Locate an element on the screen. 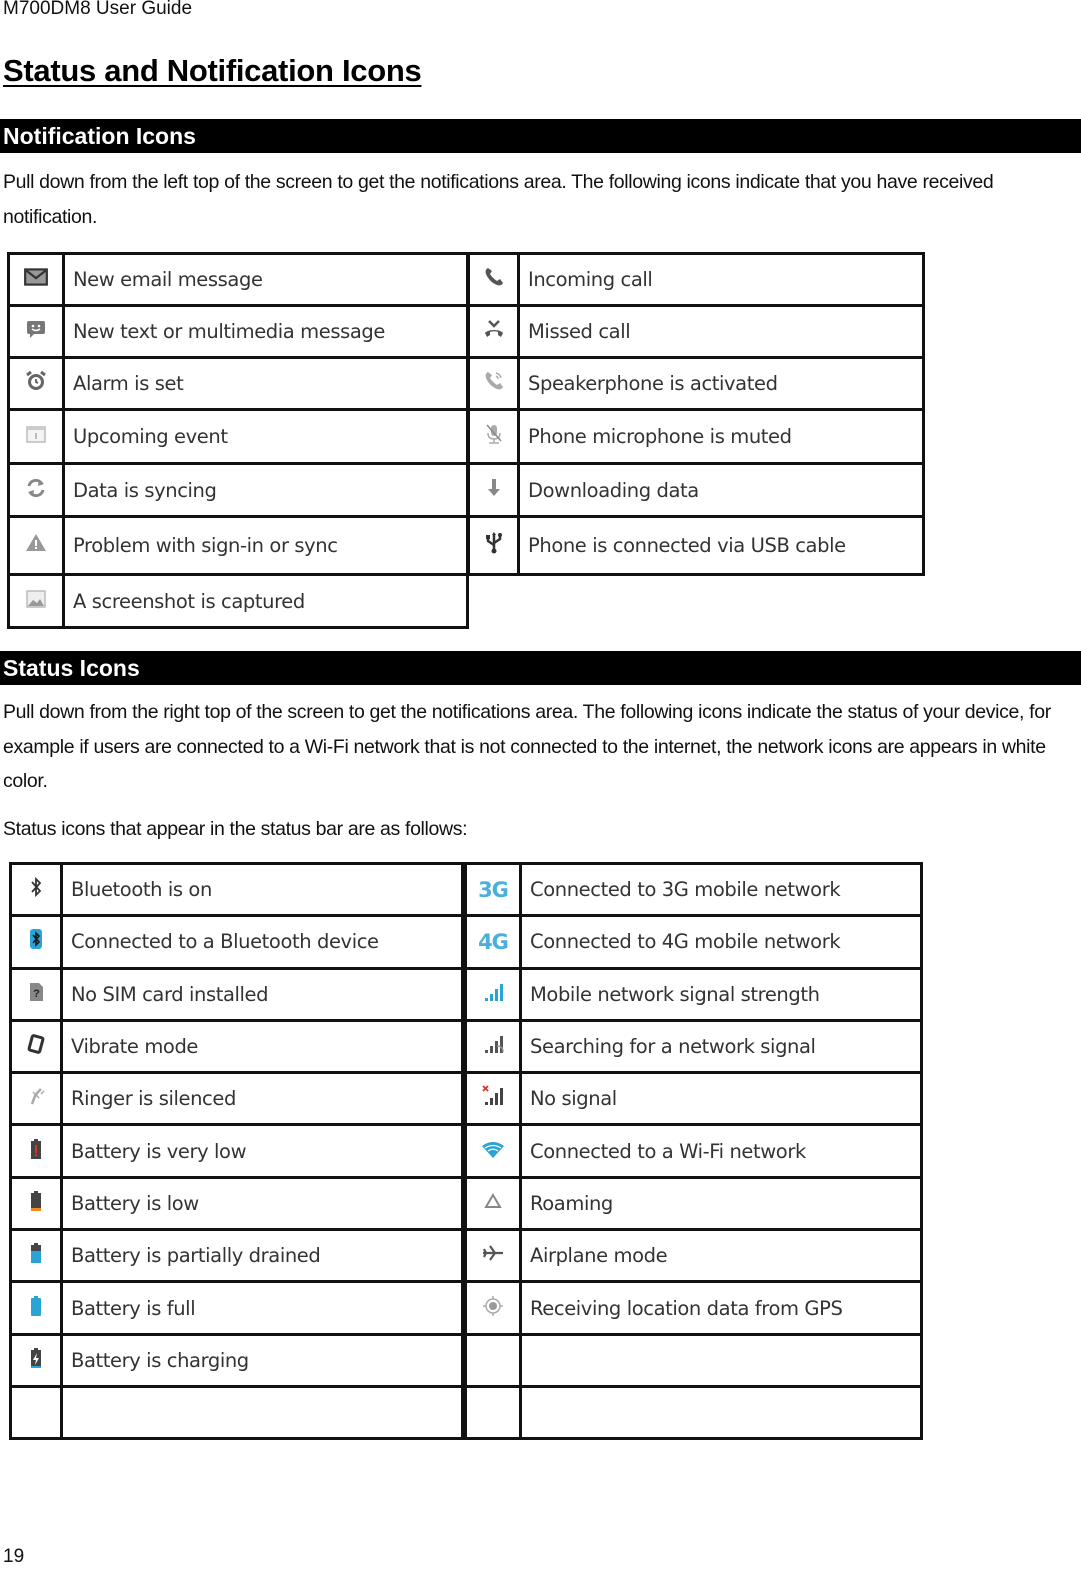 This screenshot has width=1081, height=1590. icon-description: Phone is connected via USB cable is located at coordinates (721, 545).